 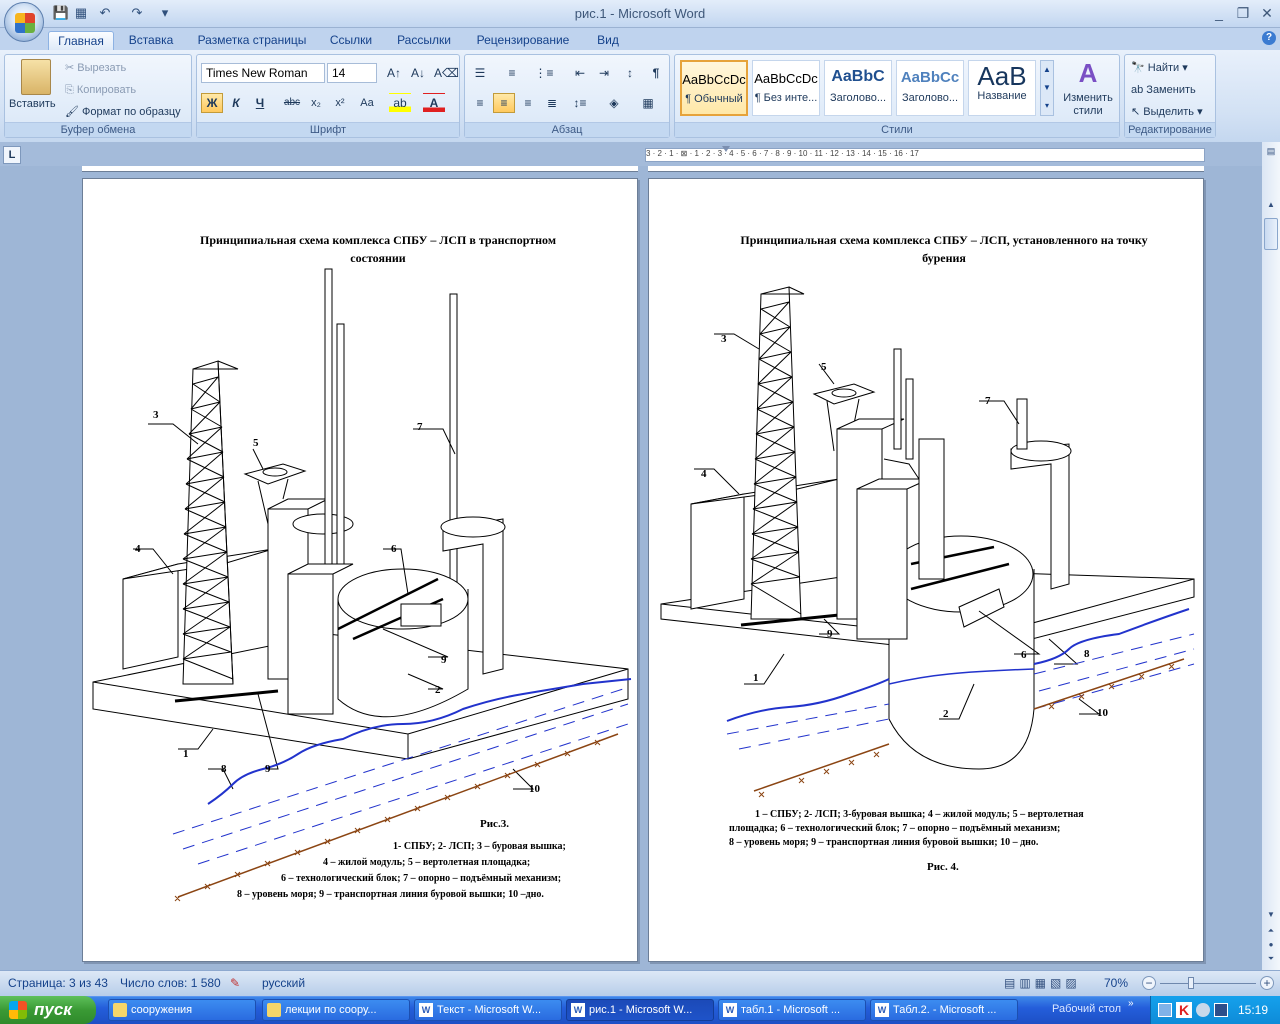 What do you see at coordinates (480, 103) in the screenshot?
I see `align-left-icon: ≡` at bounding box center [480, 103].